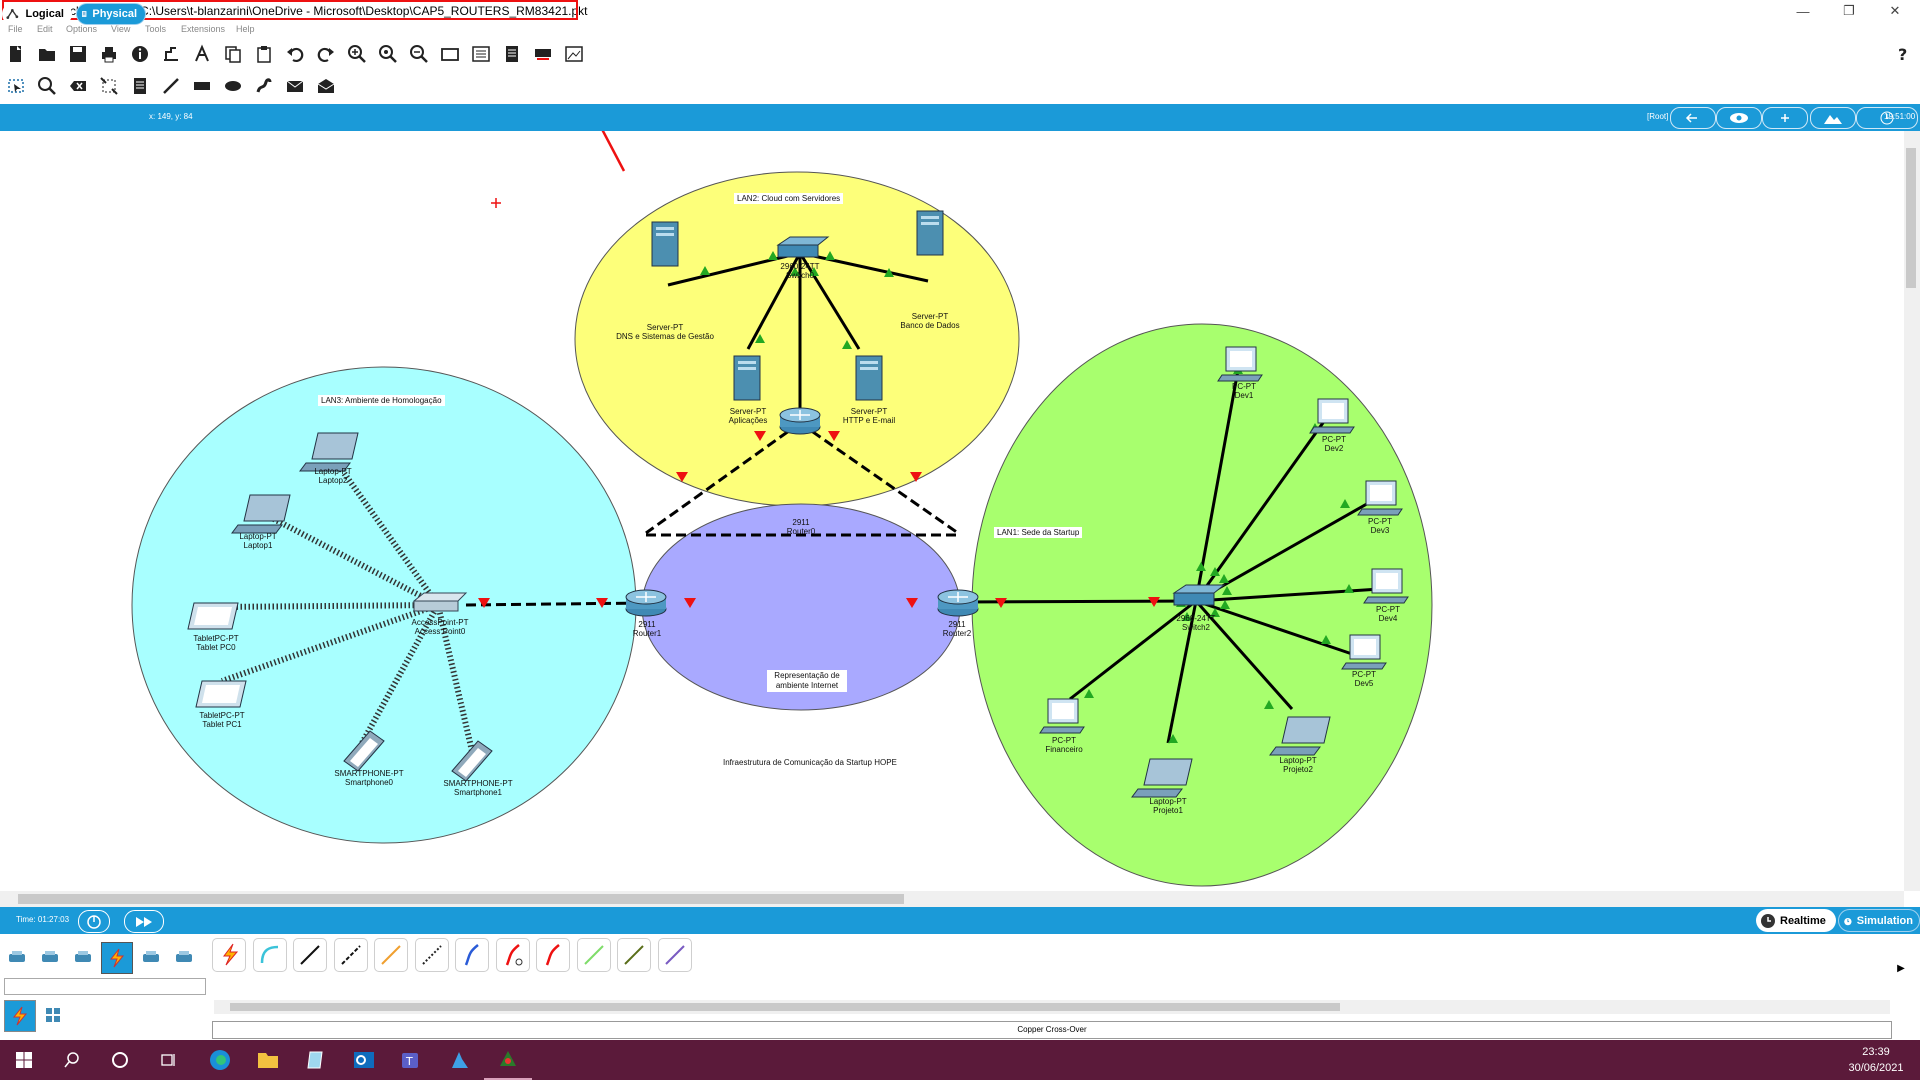 The height and width of the screenshot is (1080, 1920). I want to click on menu-extensions: Extensions, so click(203, 29).